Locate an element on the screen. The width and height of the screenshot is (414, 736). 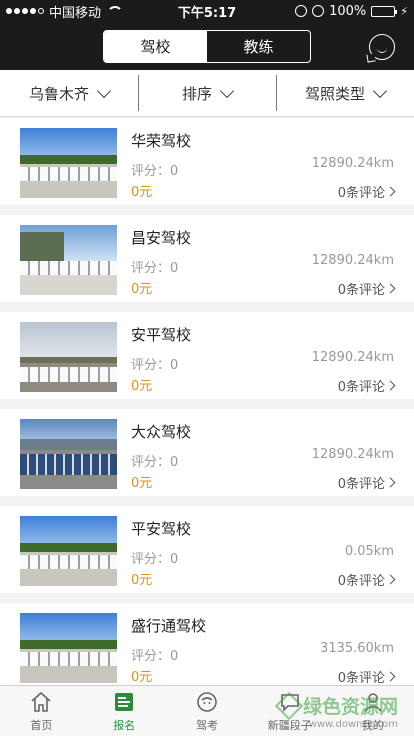
filter-city: 乌鲁木齐 is located at coordinates (69, 93).